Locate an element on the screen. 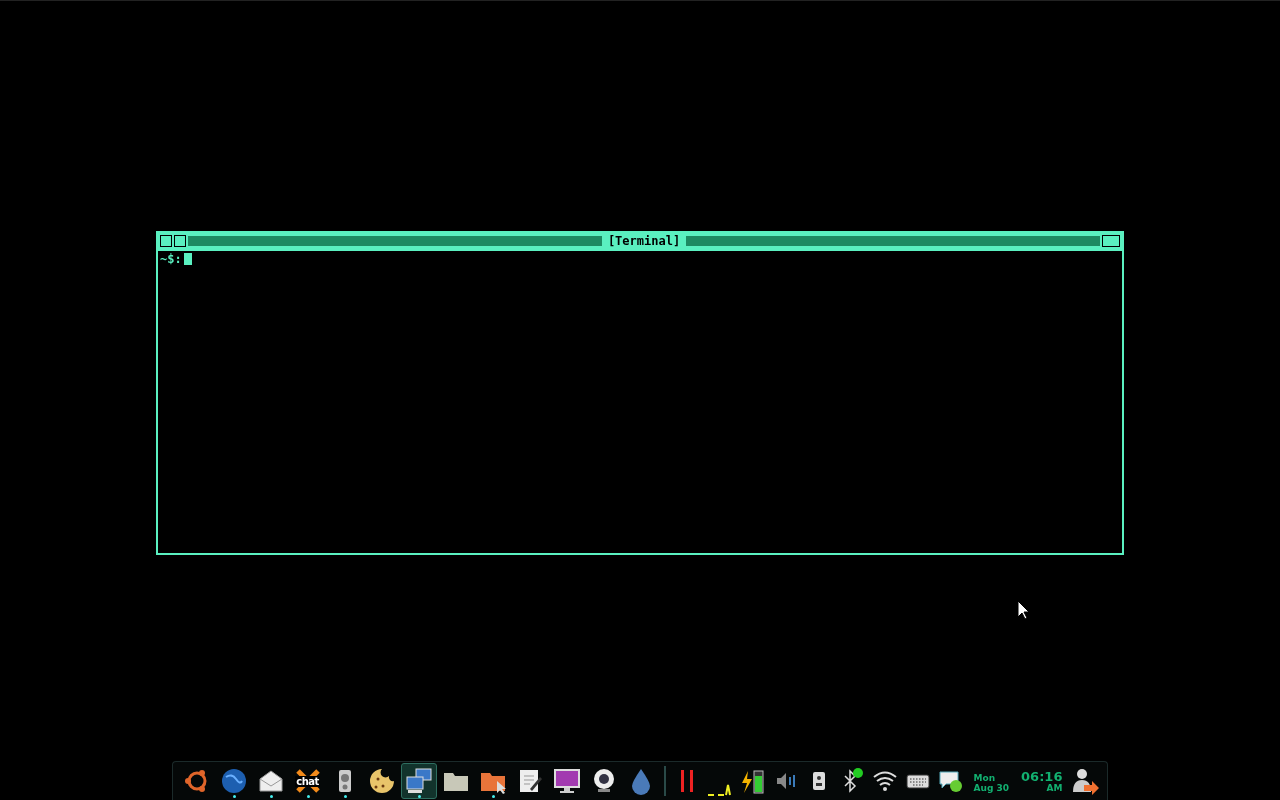 The height and width of the screenshot is (800, 1280). chat-logo-text: chat is located at coordinates (307, 781).